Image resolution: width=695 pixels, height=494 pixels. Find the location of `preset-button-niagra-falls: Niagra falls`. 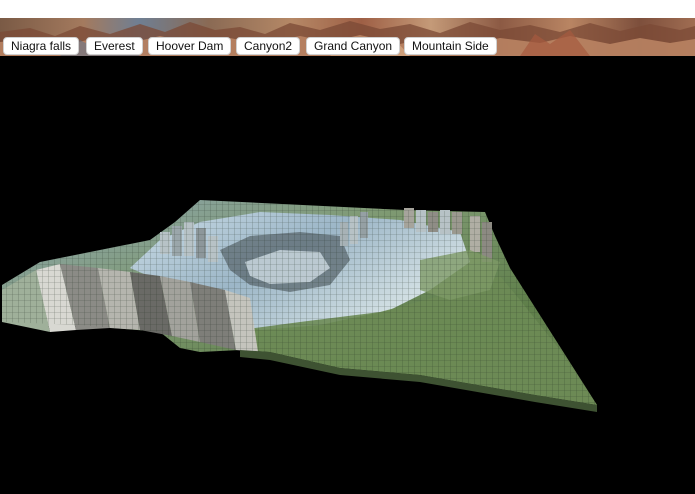

preset-button-niagra-falls: Niagra falls is located at coordinates (41, 46).